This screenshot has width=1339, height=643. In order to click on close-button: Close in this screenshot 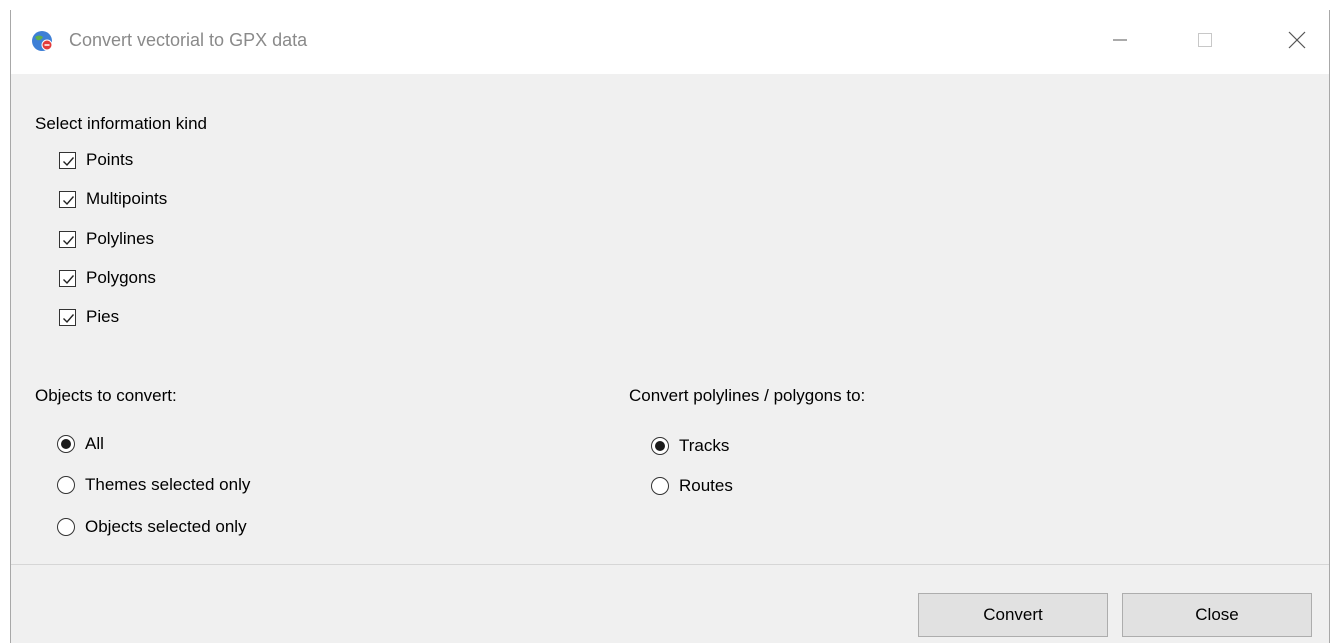, I will do `click(1217, 615)`.